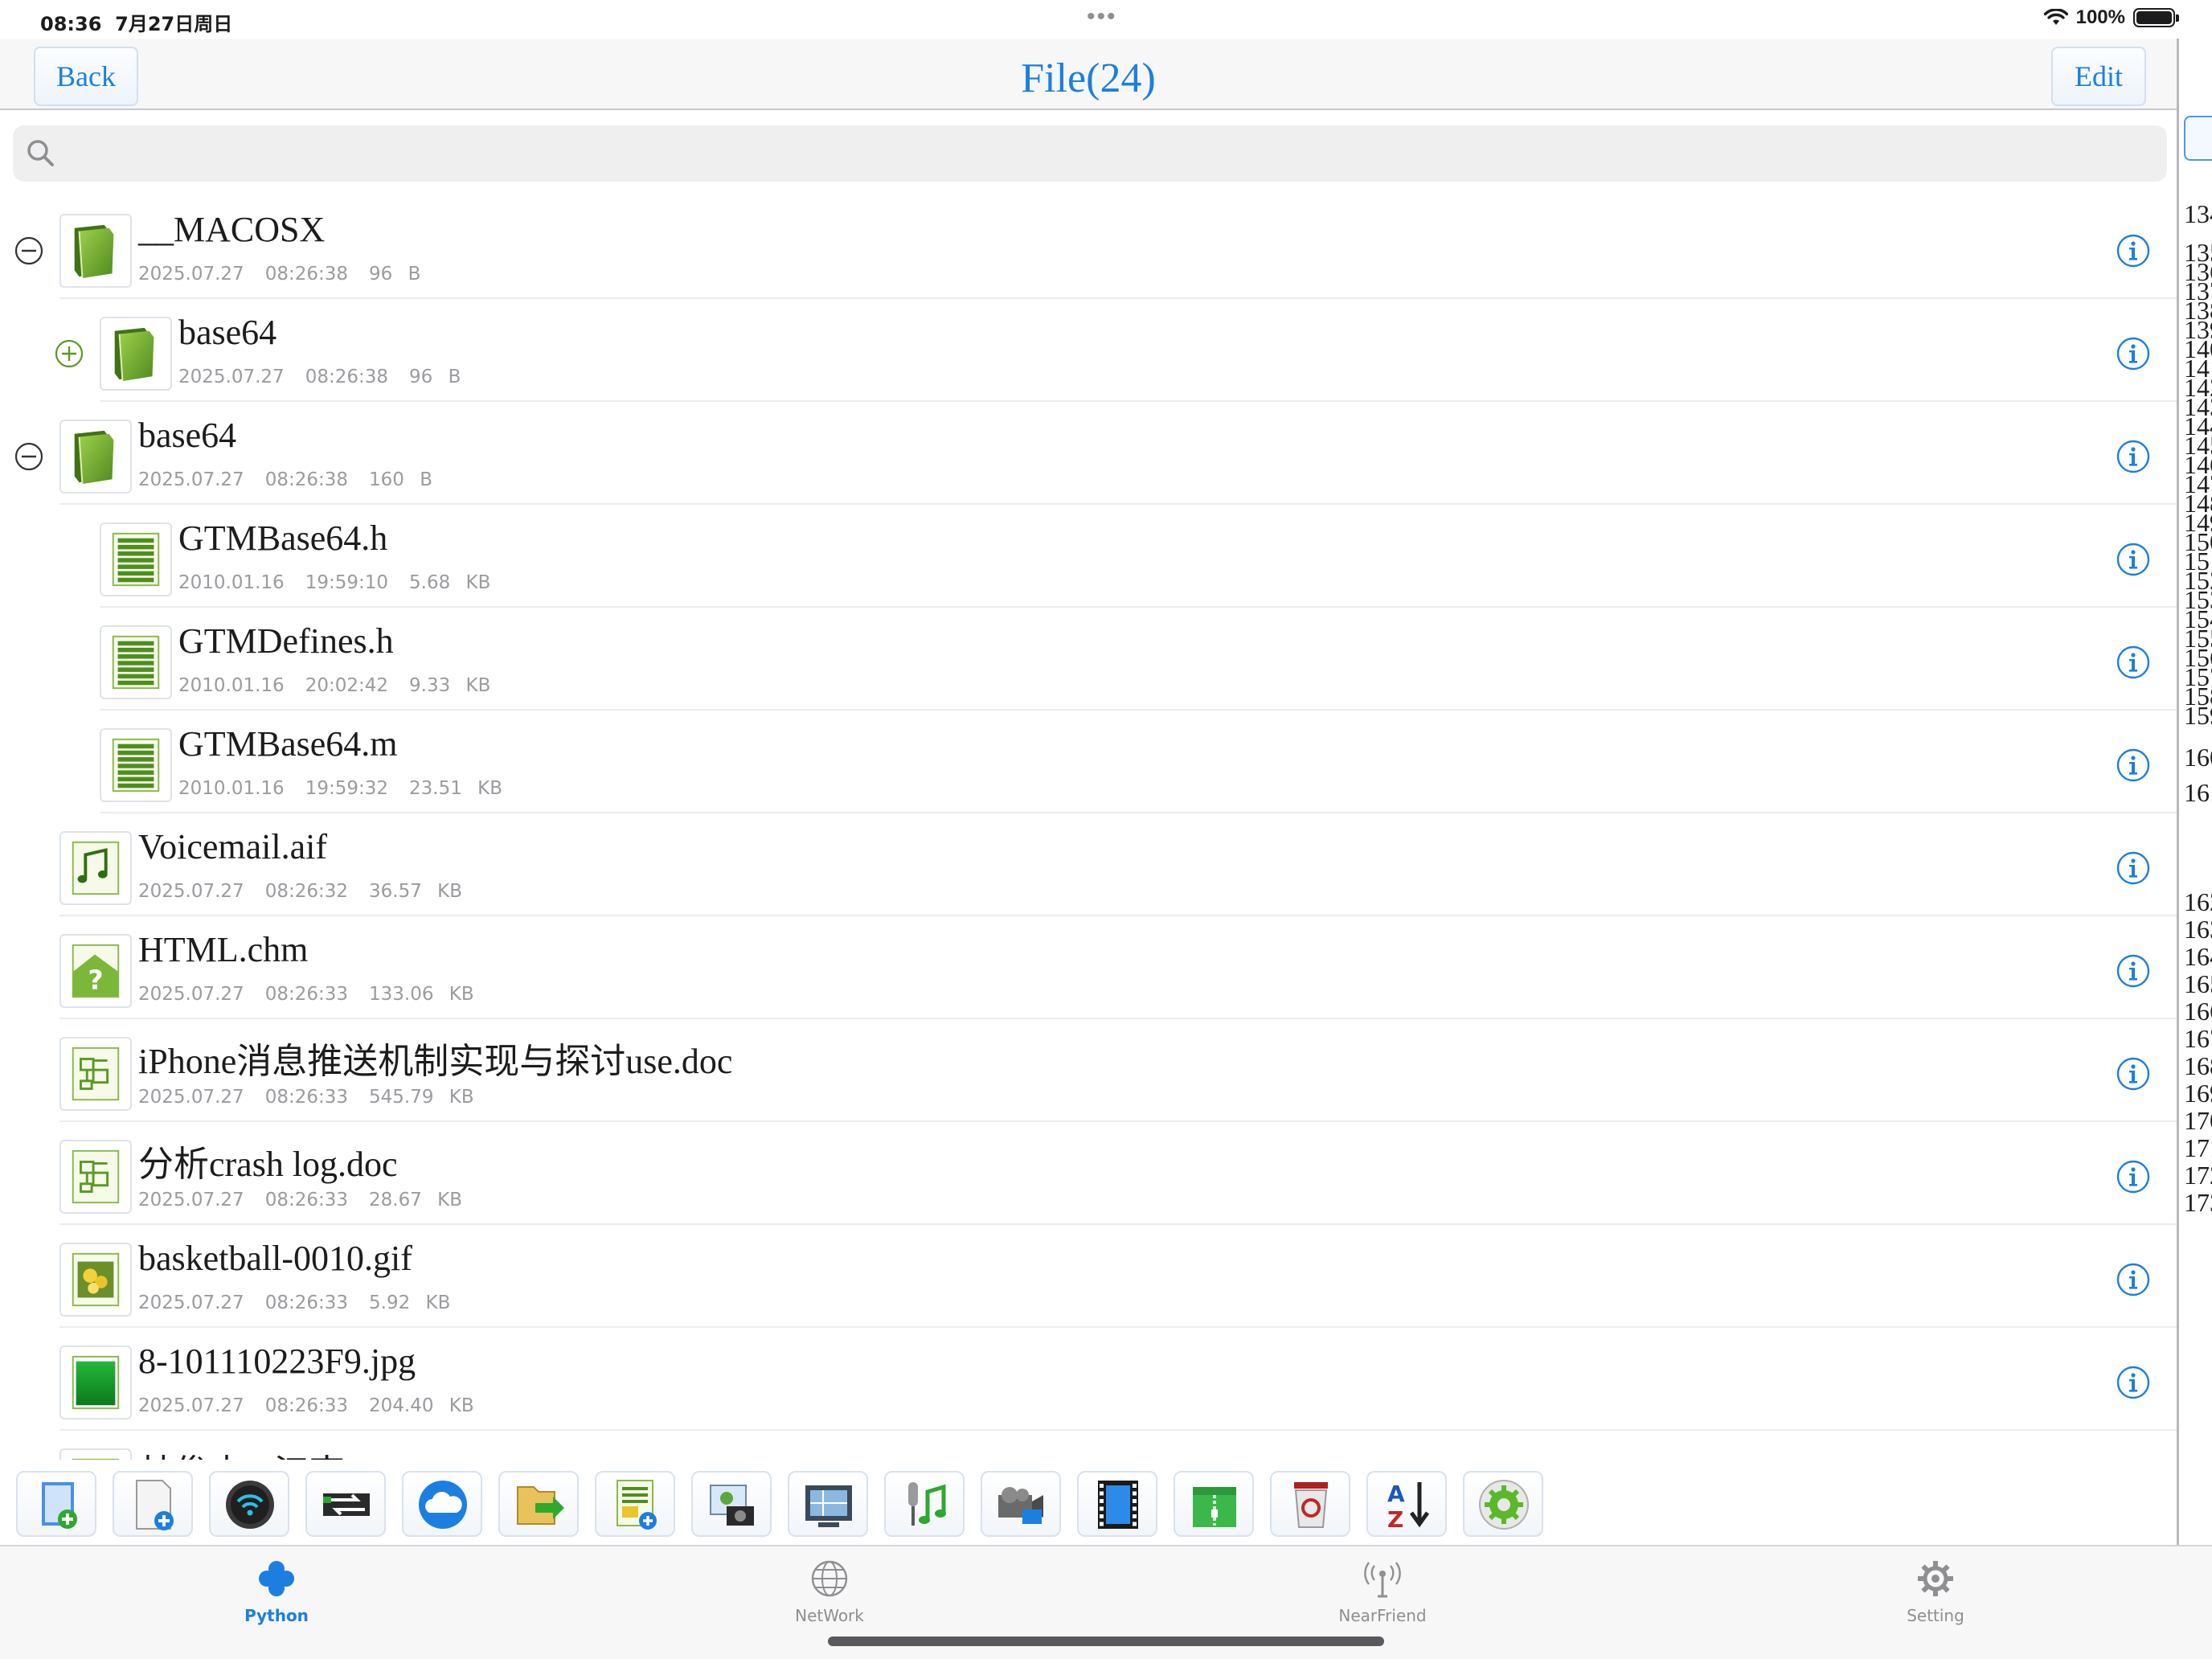 Image resolution: width=2212 pixels, height=1659 pixels. What do you see at coordinates (96, 868) in the screenshot?
I see `audio-file-icon` at bounding box center [96, 868].